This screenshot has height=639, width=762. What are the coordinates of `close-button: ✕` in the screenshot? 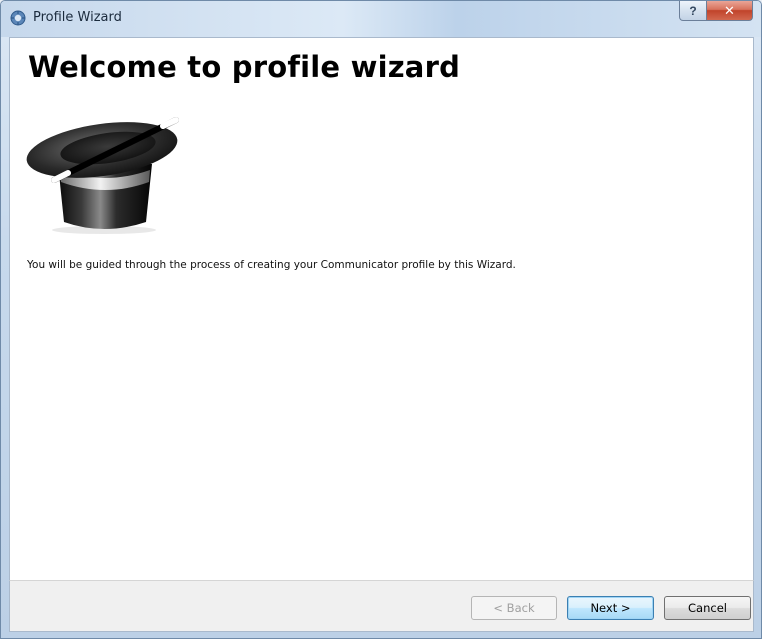 It's located at (730, 11).